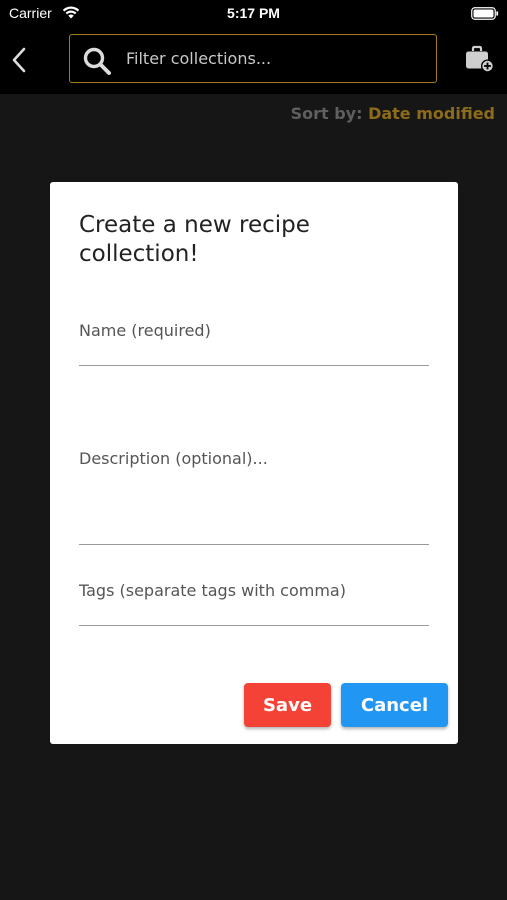 The width and height of the screenshot is (507, 900). I want to click on search-box, so click(253, 58).